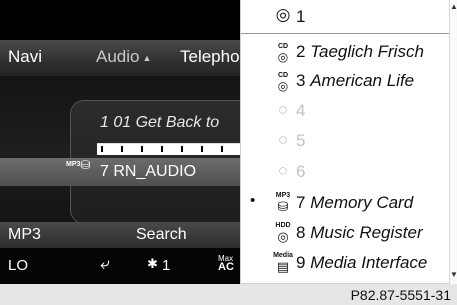 The image size is (457, 305). What do you see at coordinates (283, 14) in the screenshot?
I see `radio-button-icon: ◎` at bounding box center [283, 14].